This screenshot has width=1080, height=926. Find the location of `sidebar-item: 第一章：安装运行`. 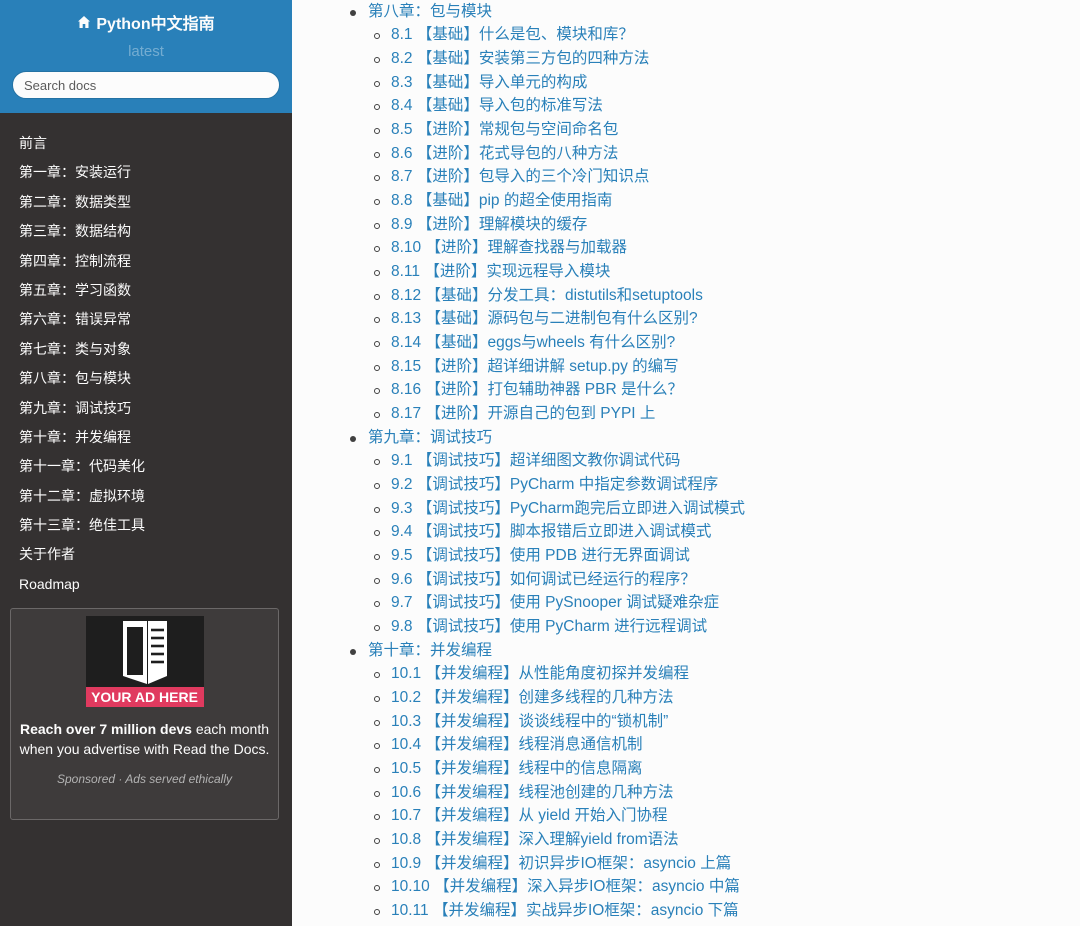

sidebar-item: 第一章：安装运行 is located at coordinates (146, 172).